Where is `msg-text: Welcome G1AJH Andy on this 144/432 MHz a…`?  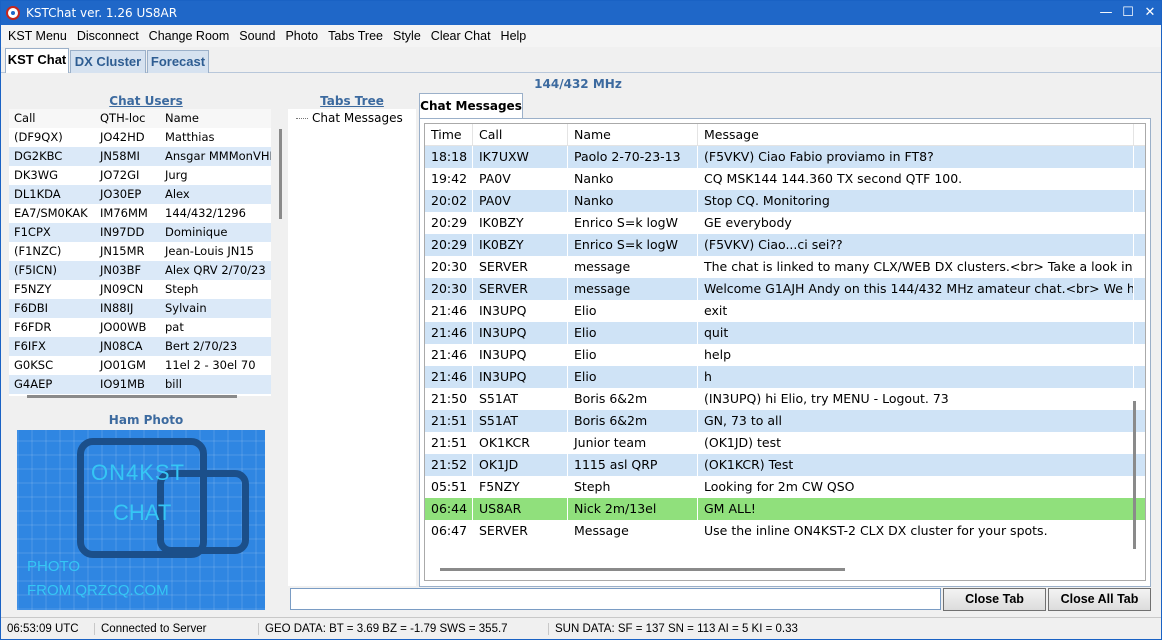 msg-text: Welcome G1AJH Andy on this 144/432 MHz a… is located at coordinates (916, 289).